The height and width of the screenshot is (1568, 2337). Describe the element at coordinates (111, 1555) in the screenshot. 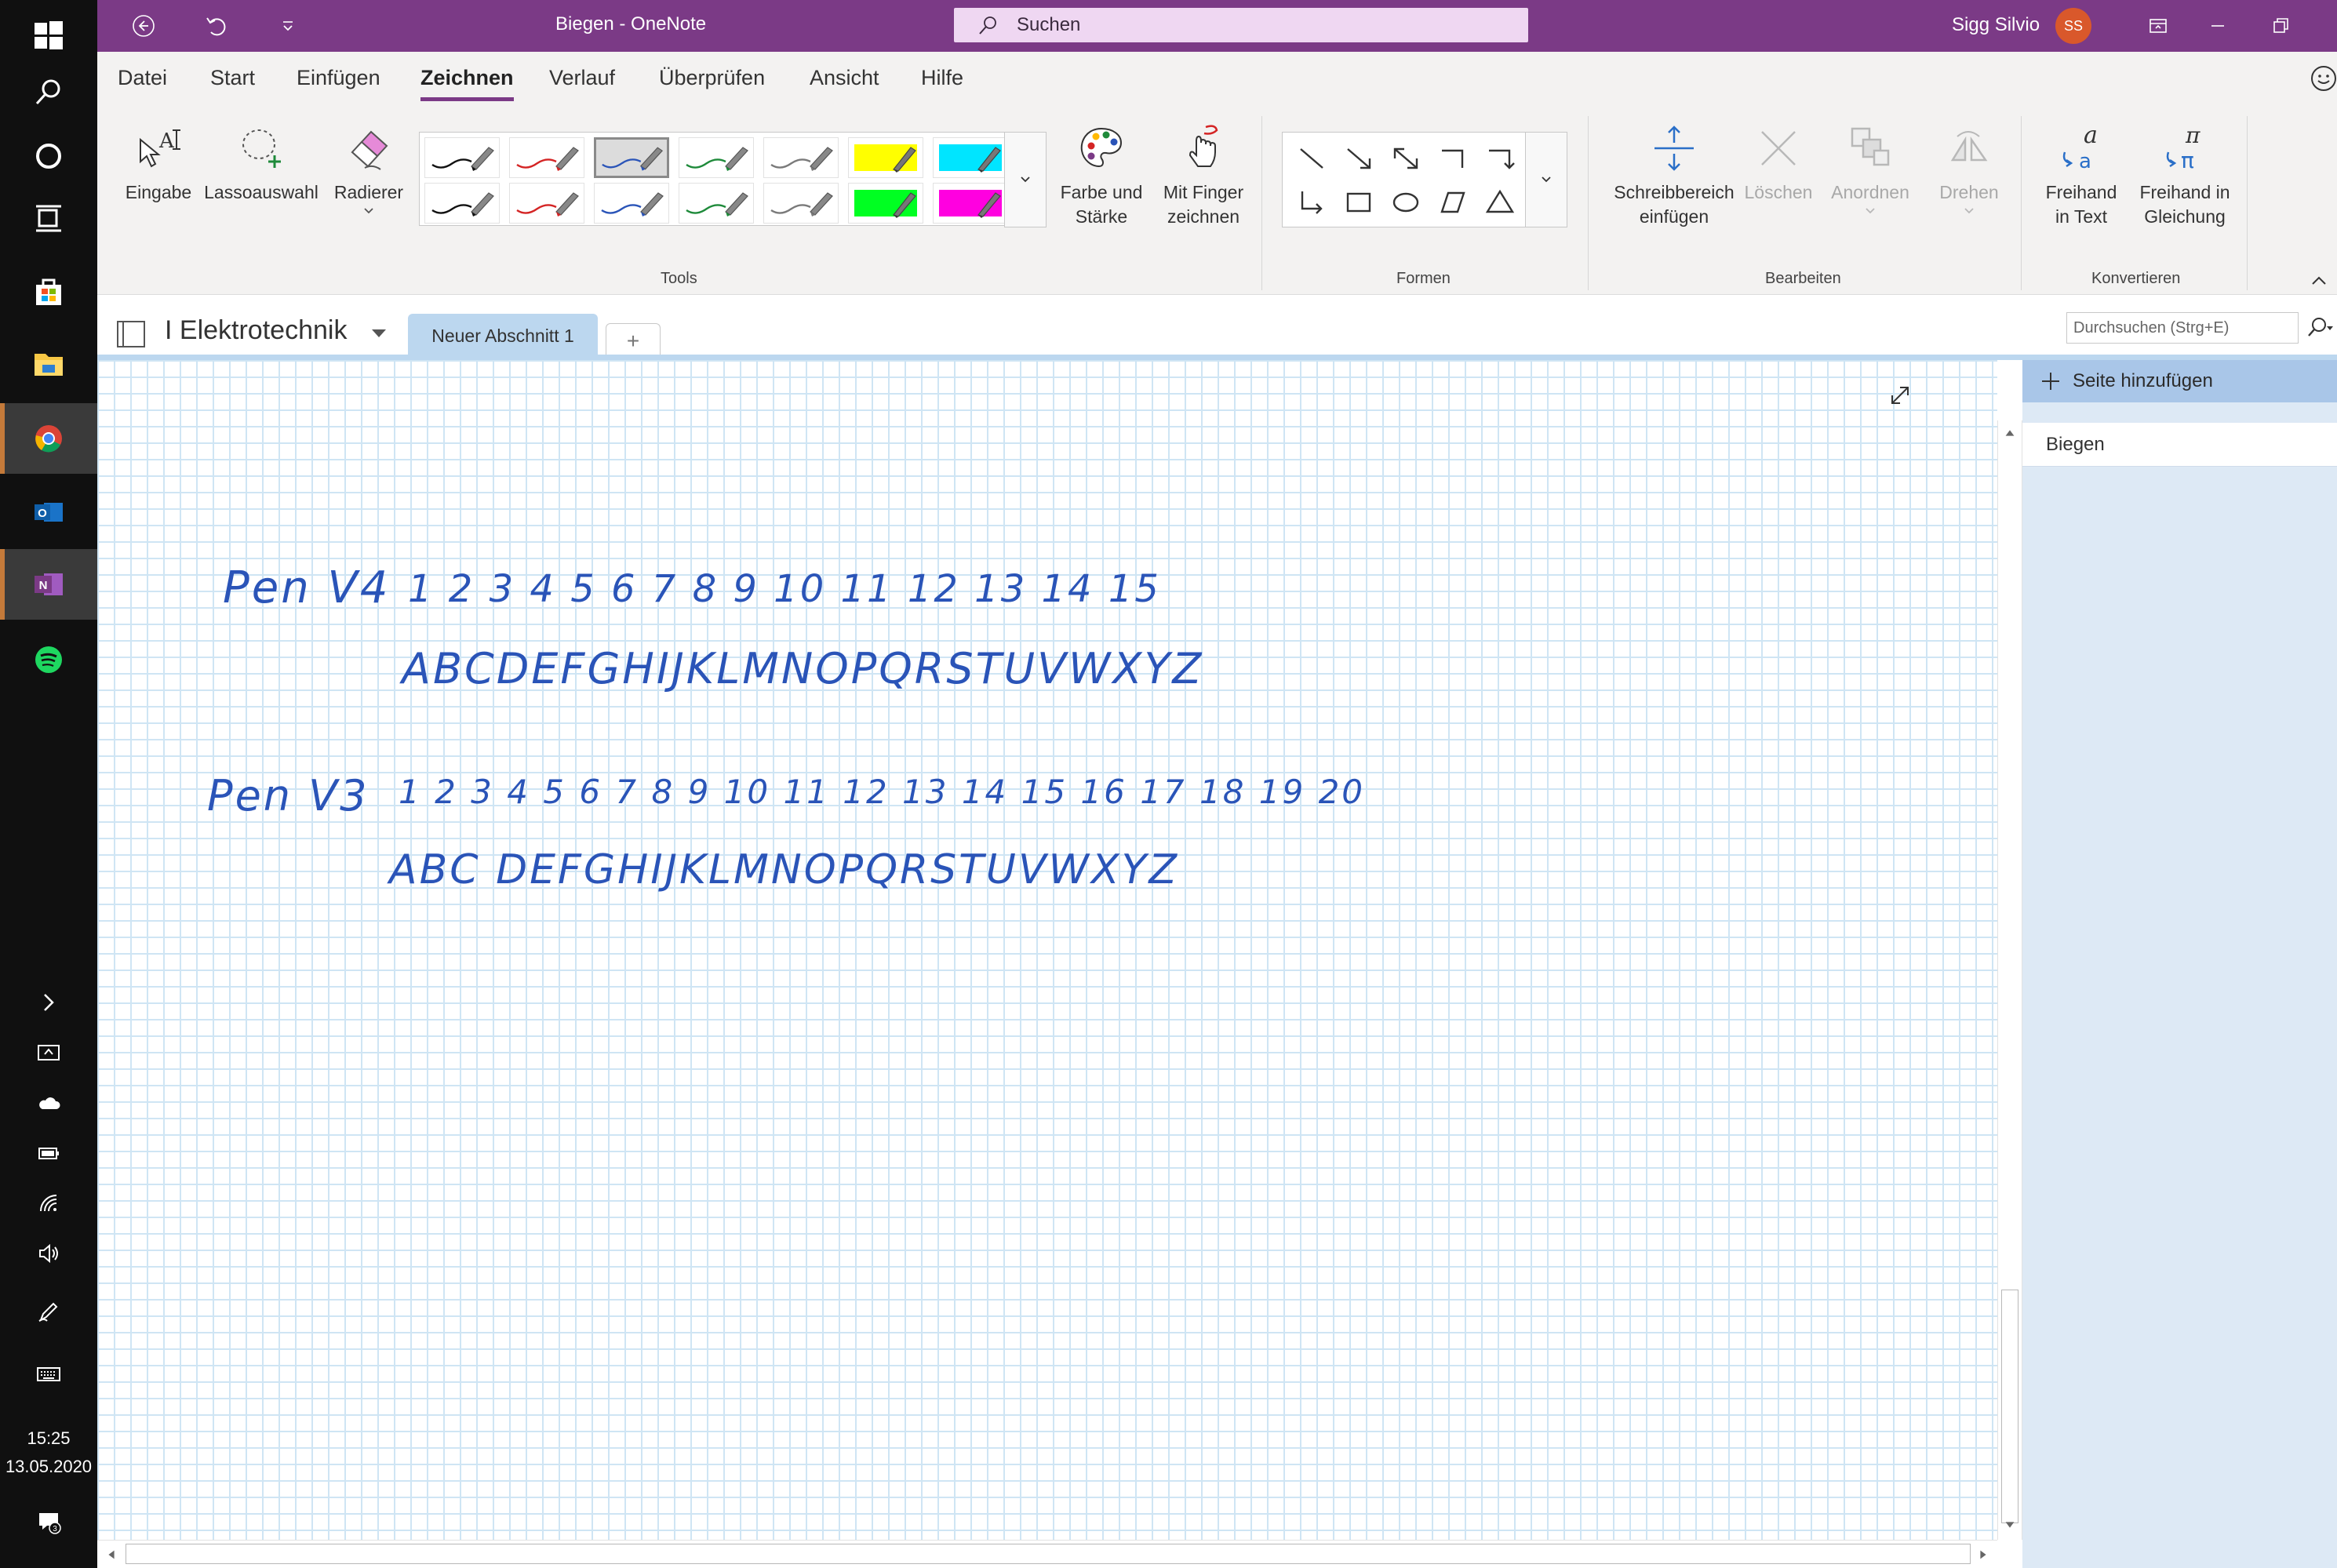

I see `scroll-left-icon` at that location.